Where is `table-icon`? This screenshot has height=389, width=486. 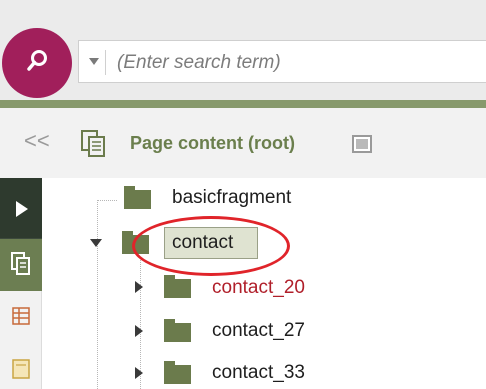 table-icon is located at coordinates (21, 316).